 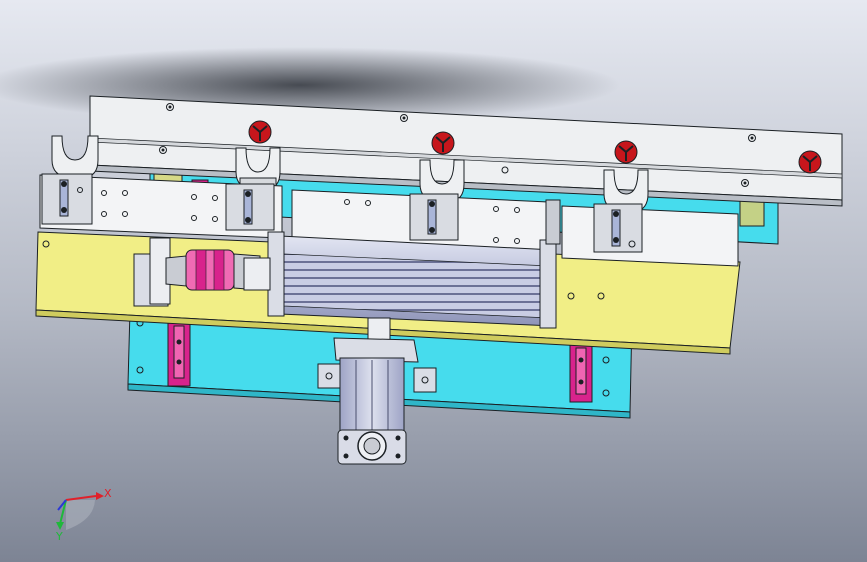 What do you see at coordinates (650, 236) in the screenshot?
I see `front-rail-right` at bounding box center [650, 236].